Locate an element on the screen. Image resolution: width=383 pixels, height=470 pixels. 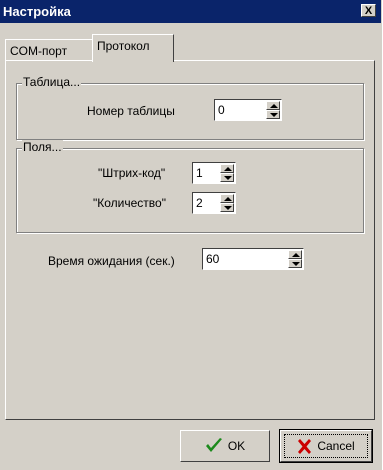
tab-protocol-label: Протокол is located at coordinates (123, 46).